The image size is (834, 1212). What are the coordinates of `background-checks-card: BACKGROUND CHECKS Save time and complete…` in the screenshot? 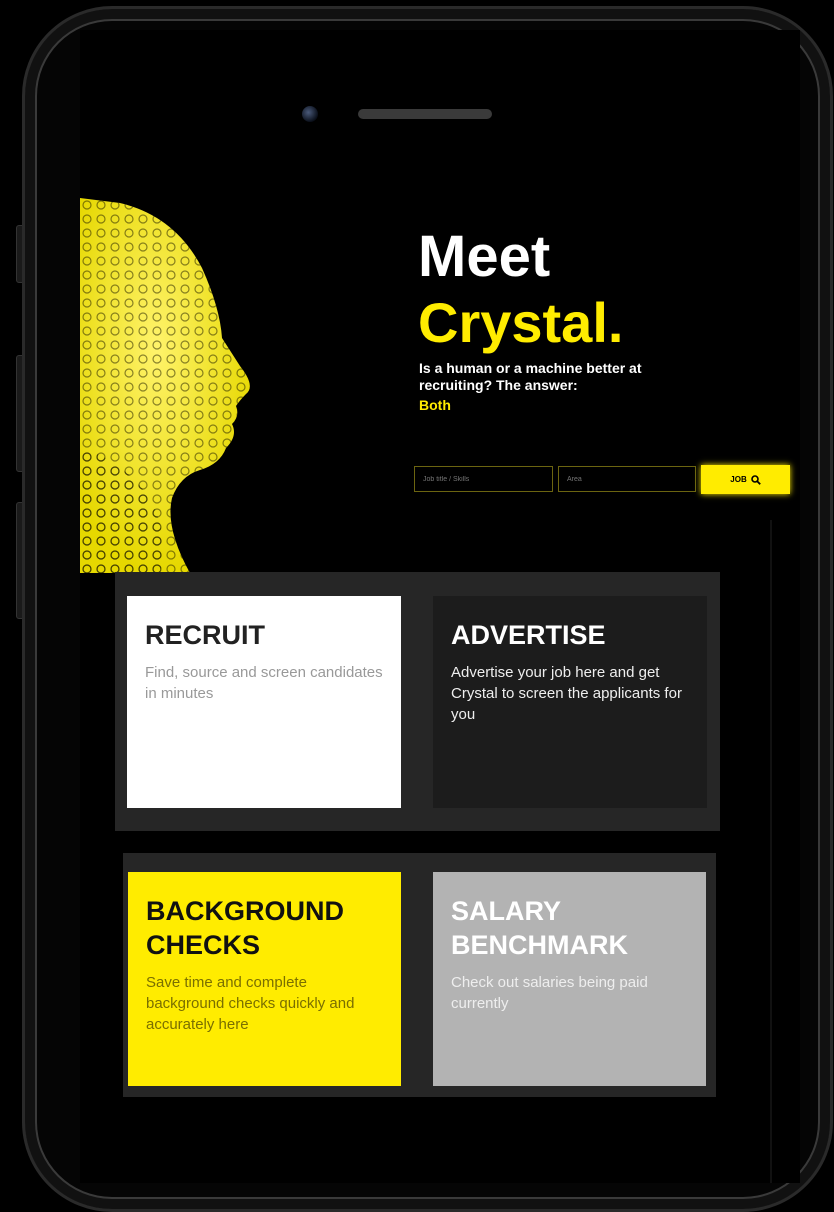 It's located at (264, 979).